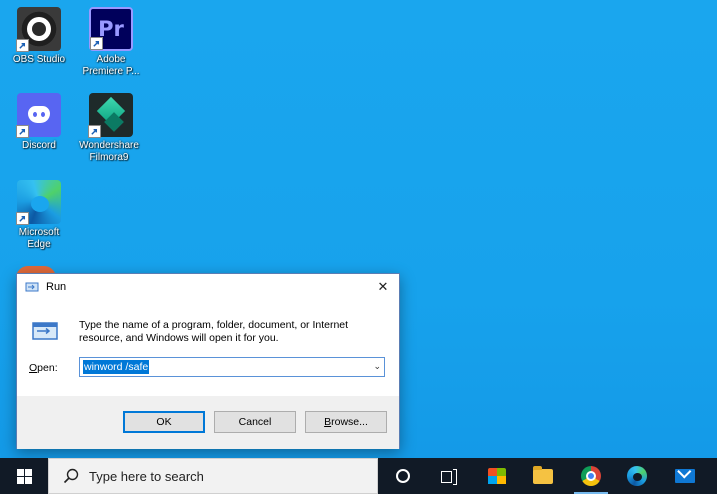  Describe the element at coordinates (110, 115) in the screenshot. I see `filmora-icon` at that location.